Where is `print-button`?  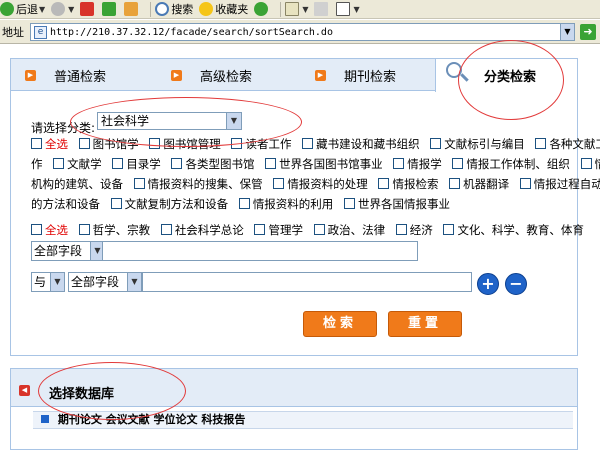
print-button is located at coordinates (322, 9).